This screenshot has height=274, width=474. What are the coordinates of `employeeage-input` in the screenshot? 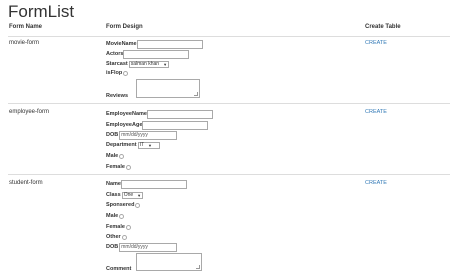 It's located at (175, 125).